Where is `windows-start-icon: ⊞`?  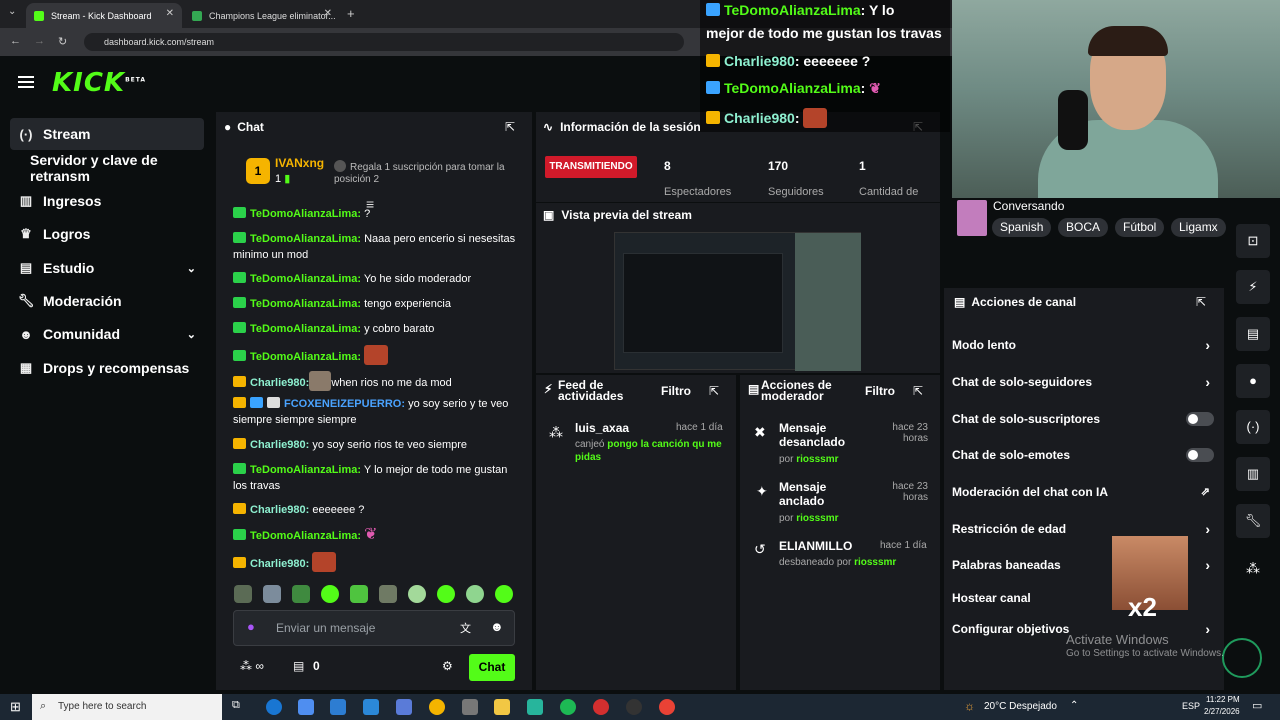 windows-start-icon: ⊞ is located at coordinates (15, 707).